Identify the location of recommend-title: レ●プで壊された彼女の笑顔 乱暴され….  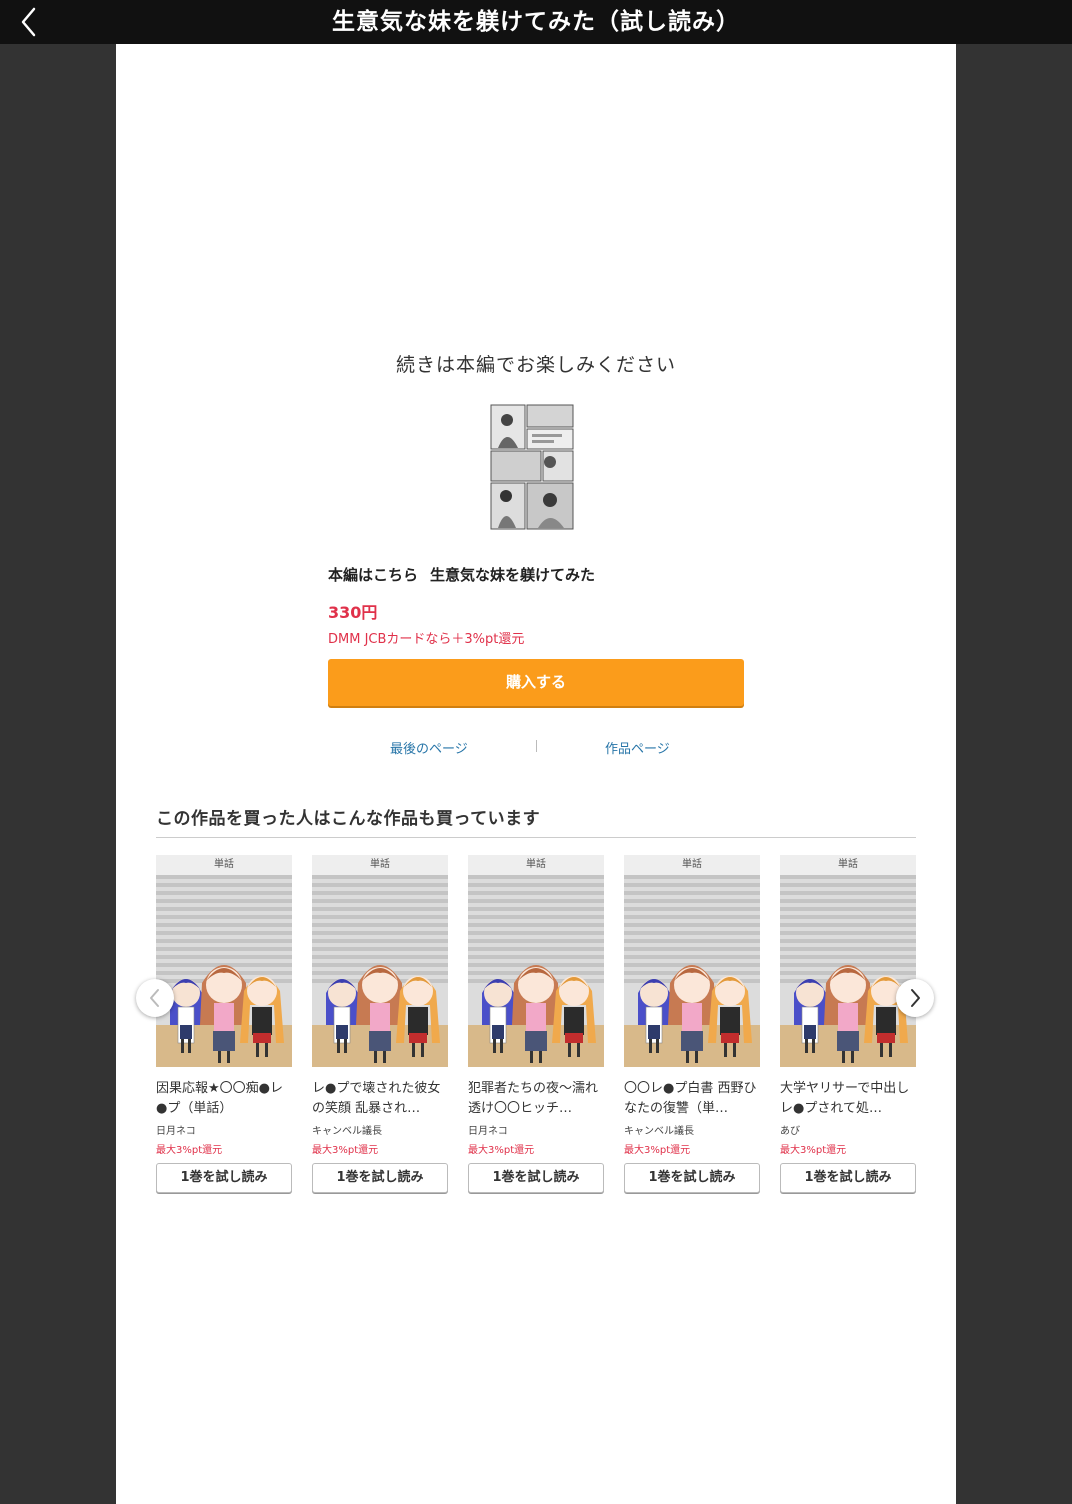
(380, 1099).